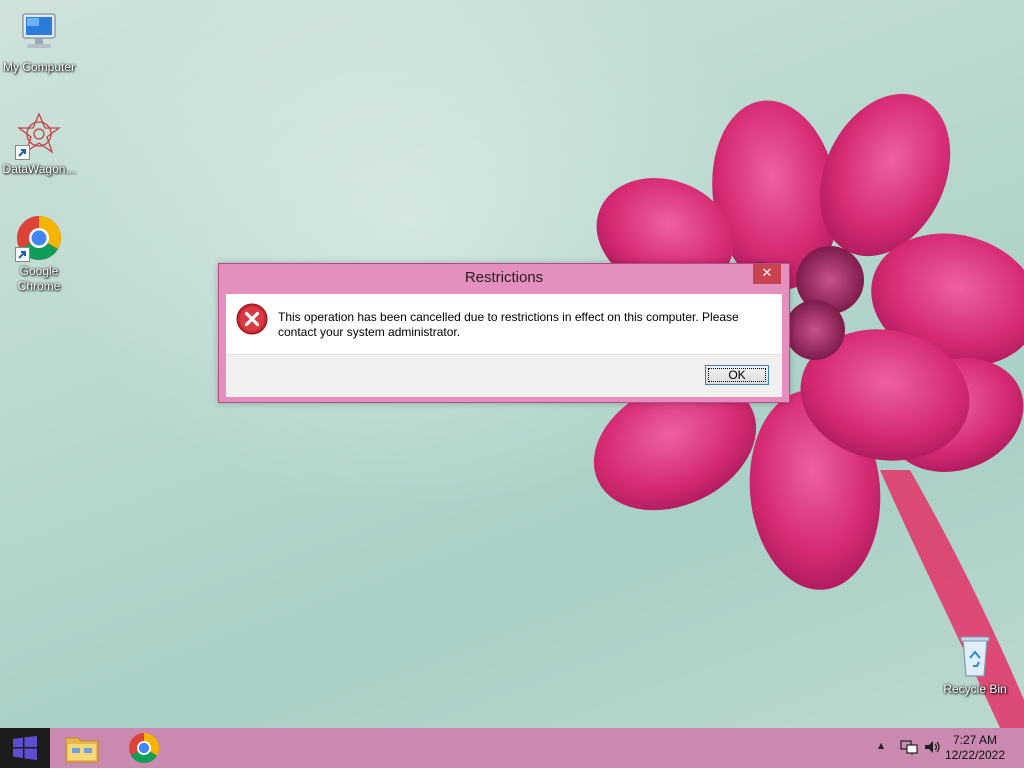  I want to click on recycle-bin-icon, so click(975, 656).